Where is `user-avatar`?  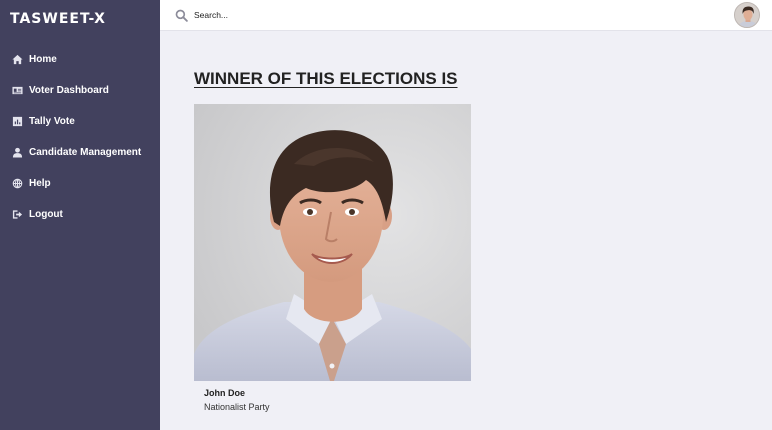 user-avatar is located at coordinates (747, 15).